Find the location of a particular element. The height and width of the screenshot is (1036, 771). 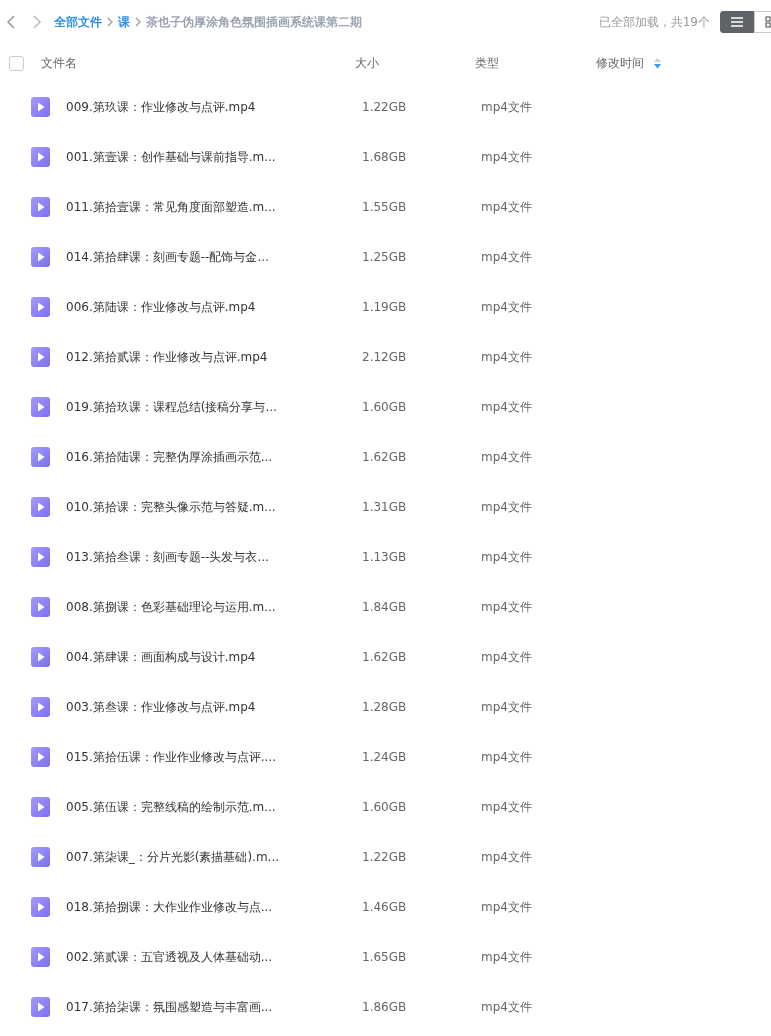

file-size: 1.28GB is located at coordinates (384, 707).